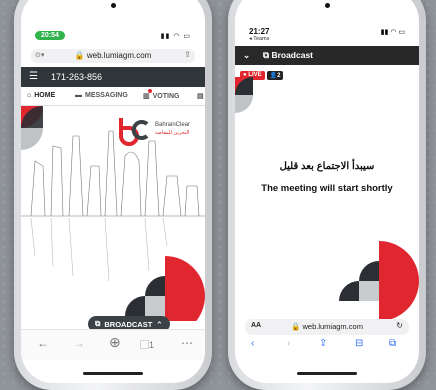 Image resolution: width=436 pixels, height=390 pixels. I want to click on status-bar: 20:54 ▮▮ ◠ ▭, so click(113, 38).